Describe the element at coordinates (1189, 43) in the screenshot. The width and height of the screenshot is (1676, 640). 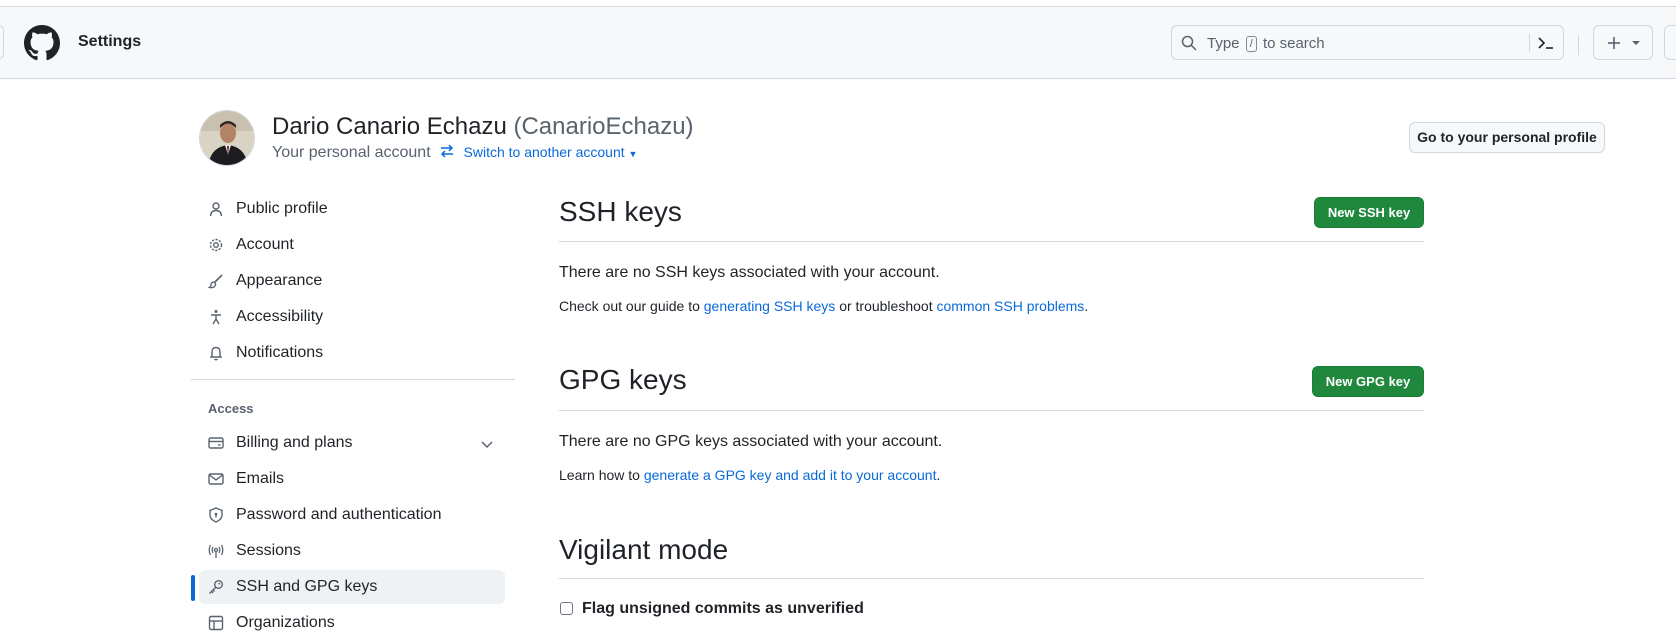
I see `search-icon` at that location.